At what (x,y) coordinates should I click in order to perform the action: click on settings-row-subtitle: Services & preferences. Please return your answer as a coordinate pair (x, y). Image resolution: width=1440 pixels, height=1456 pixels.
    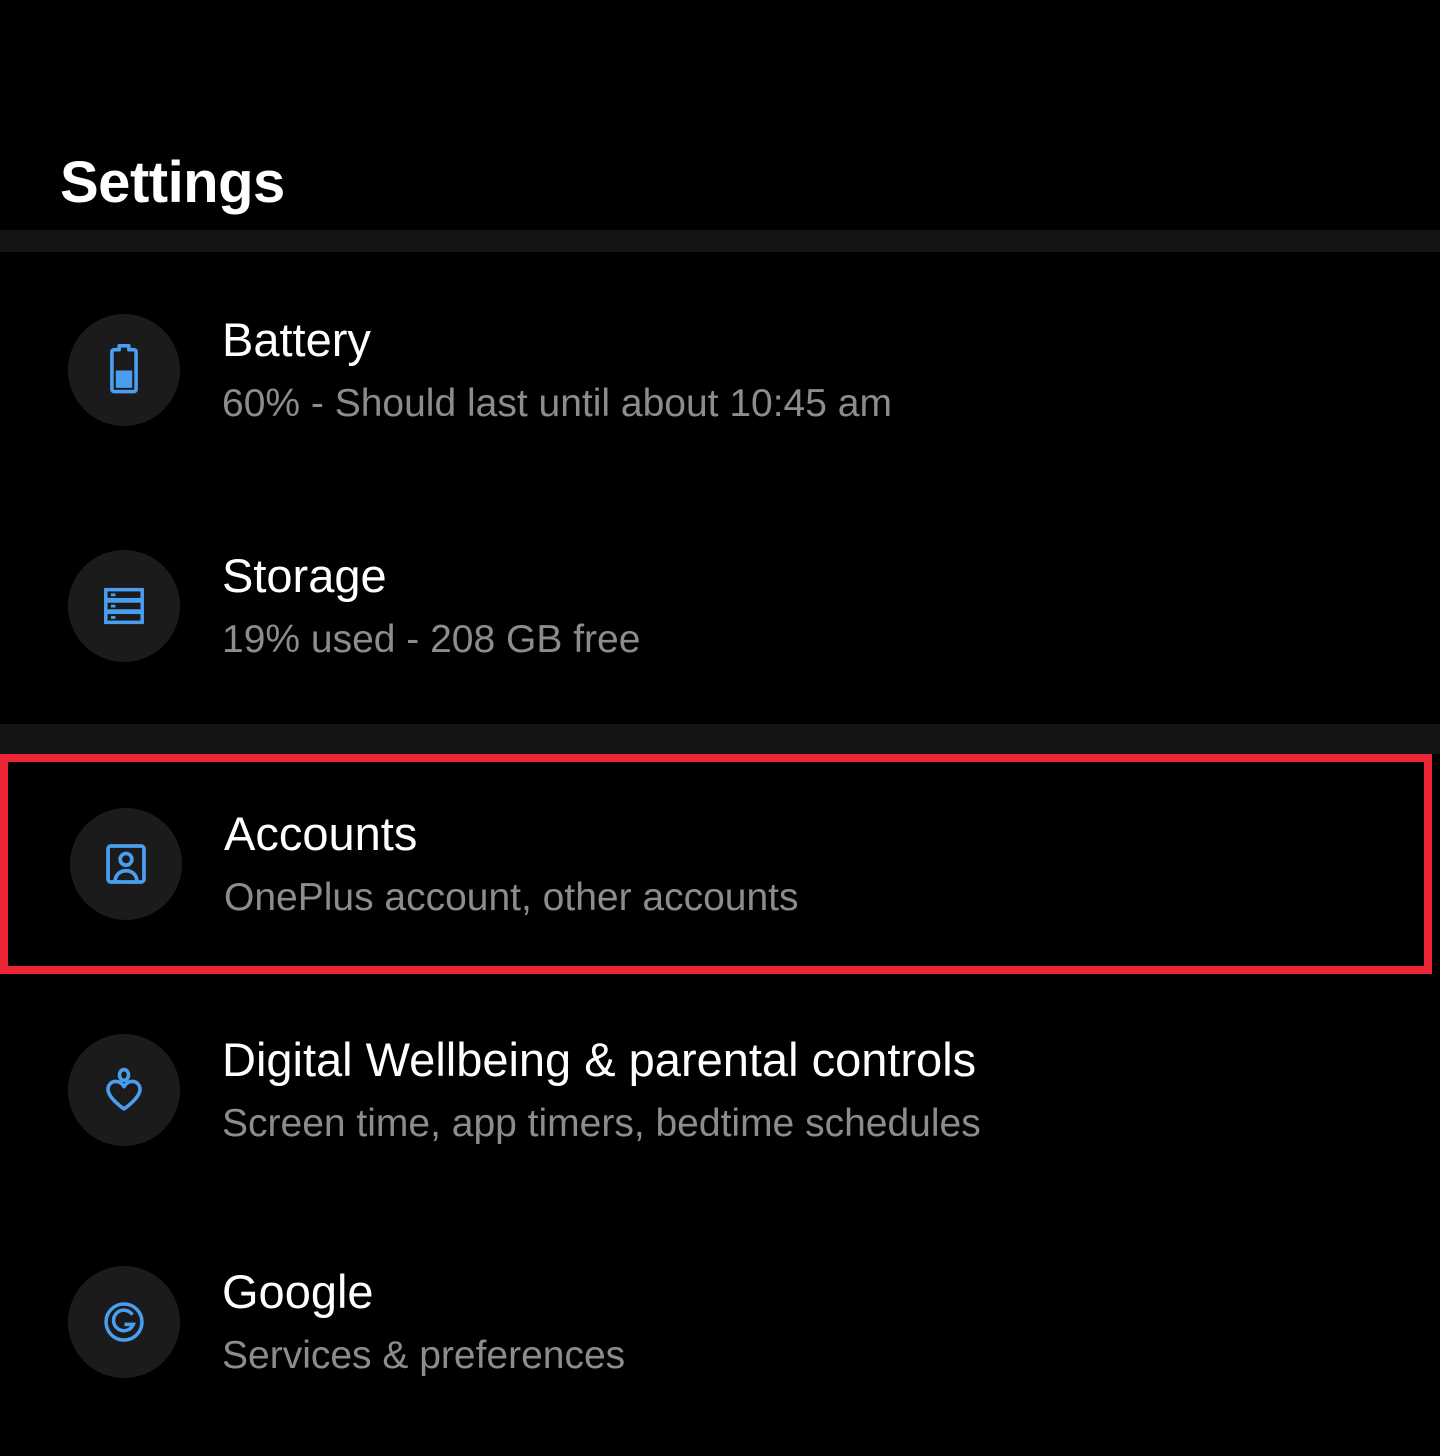
    Looking at the image, I should click on (424, 1356).